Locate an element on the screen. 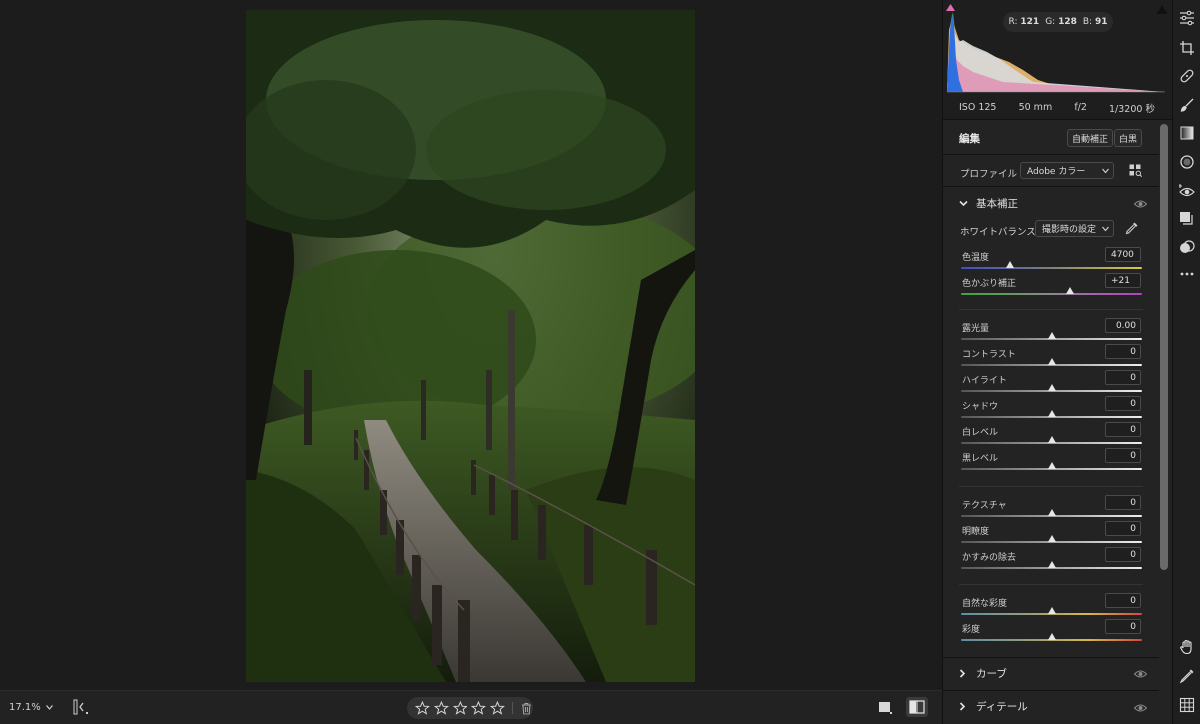 Image resolution: width=1200 pixels, height=724 pixels. white-balance-select: 撮影時の設定 is located at coordinates (1074, 228).